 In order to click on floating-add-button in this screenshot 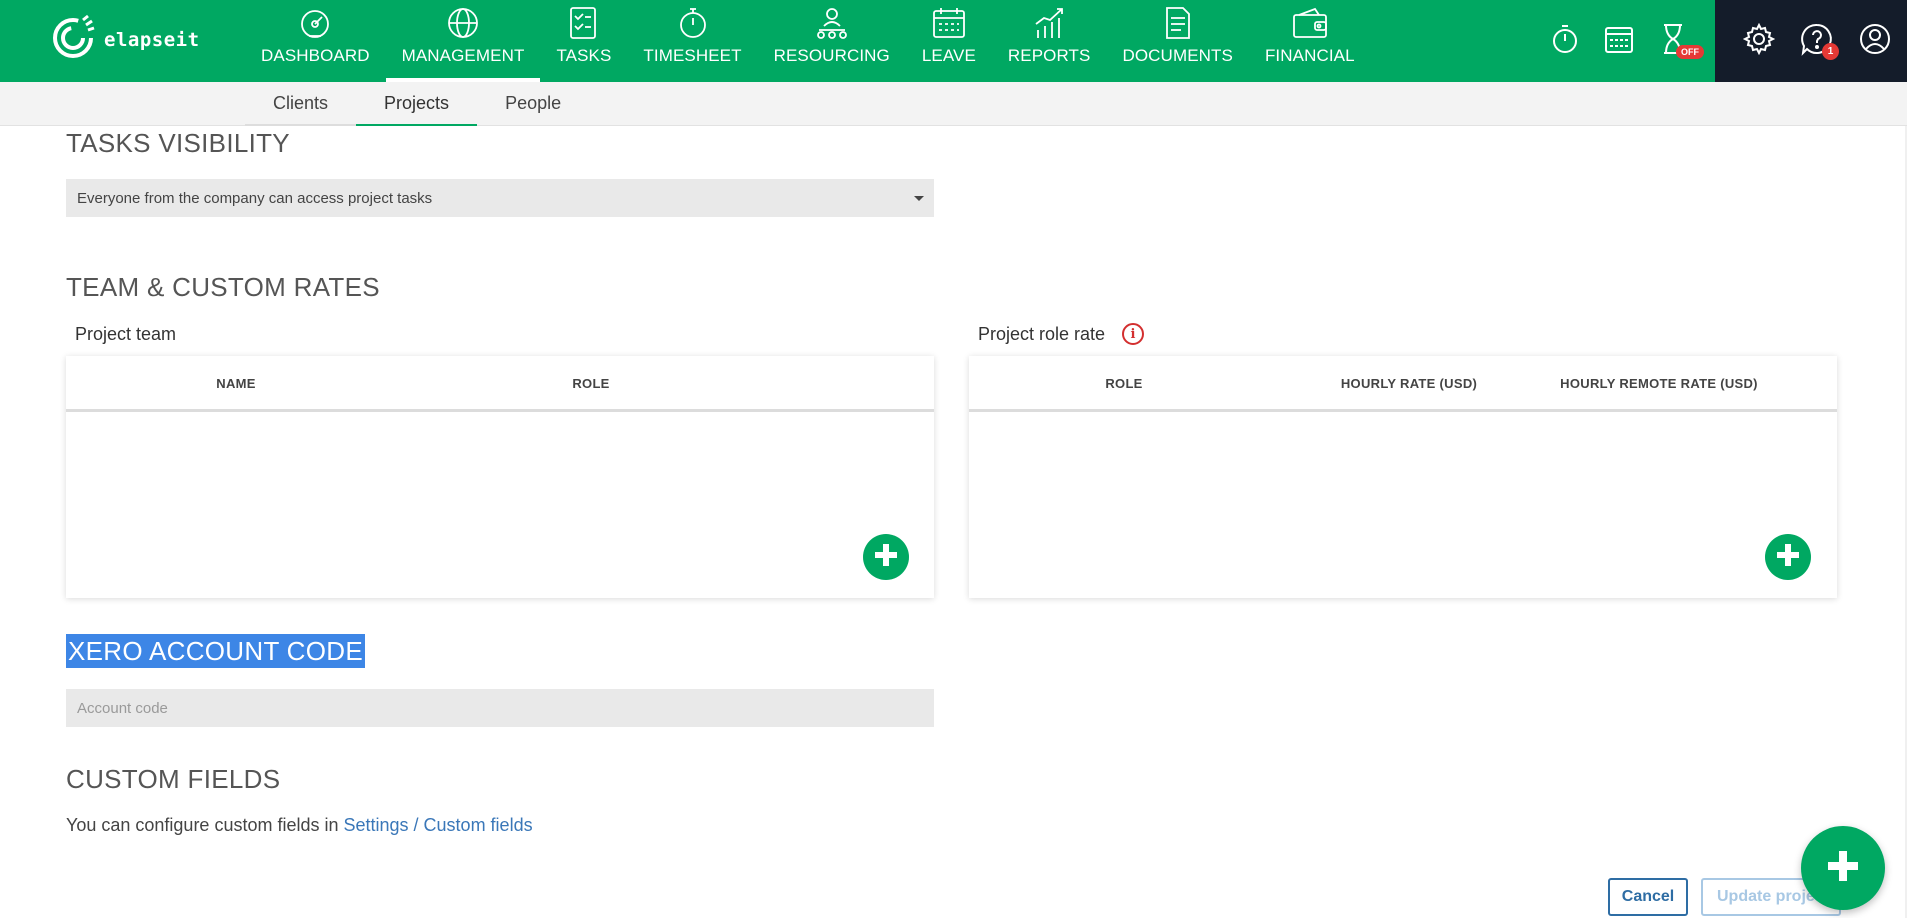, I will do `click(1843, 868)`.